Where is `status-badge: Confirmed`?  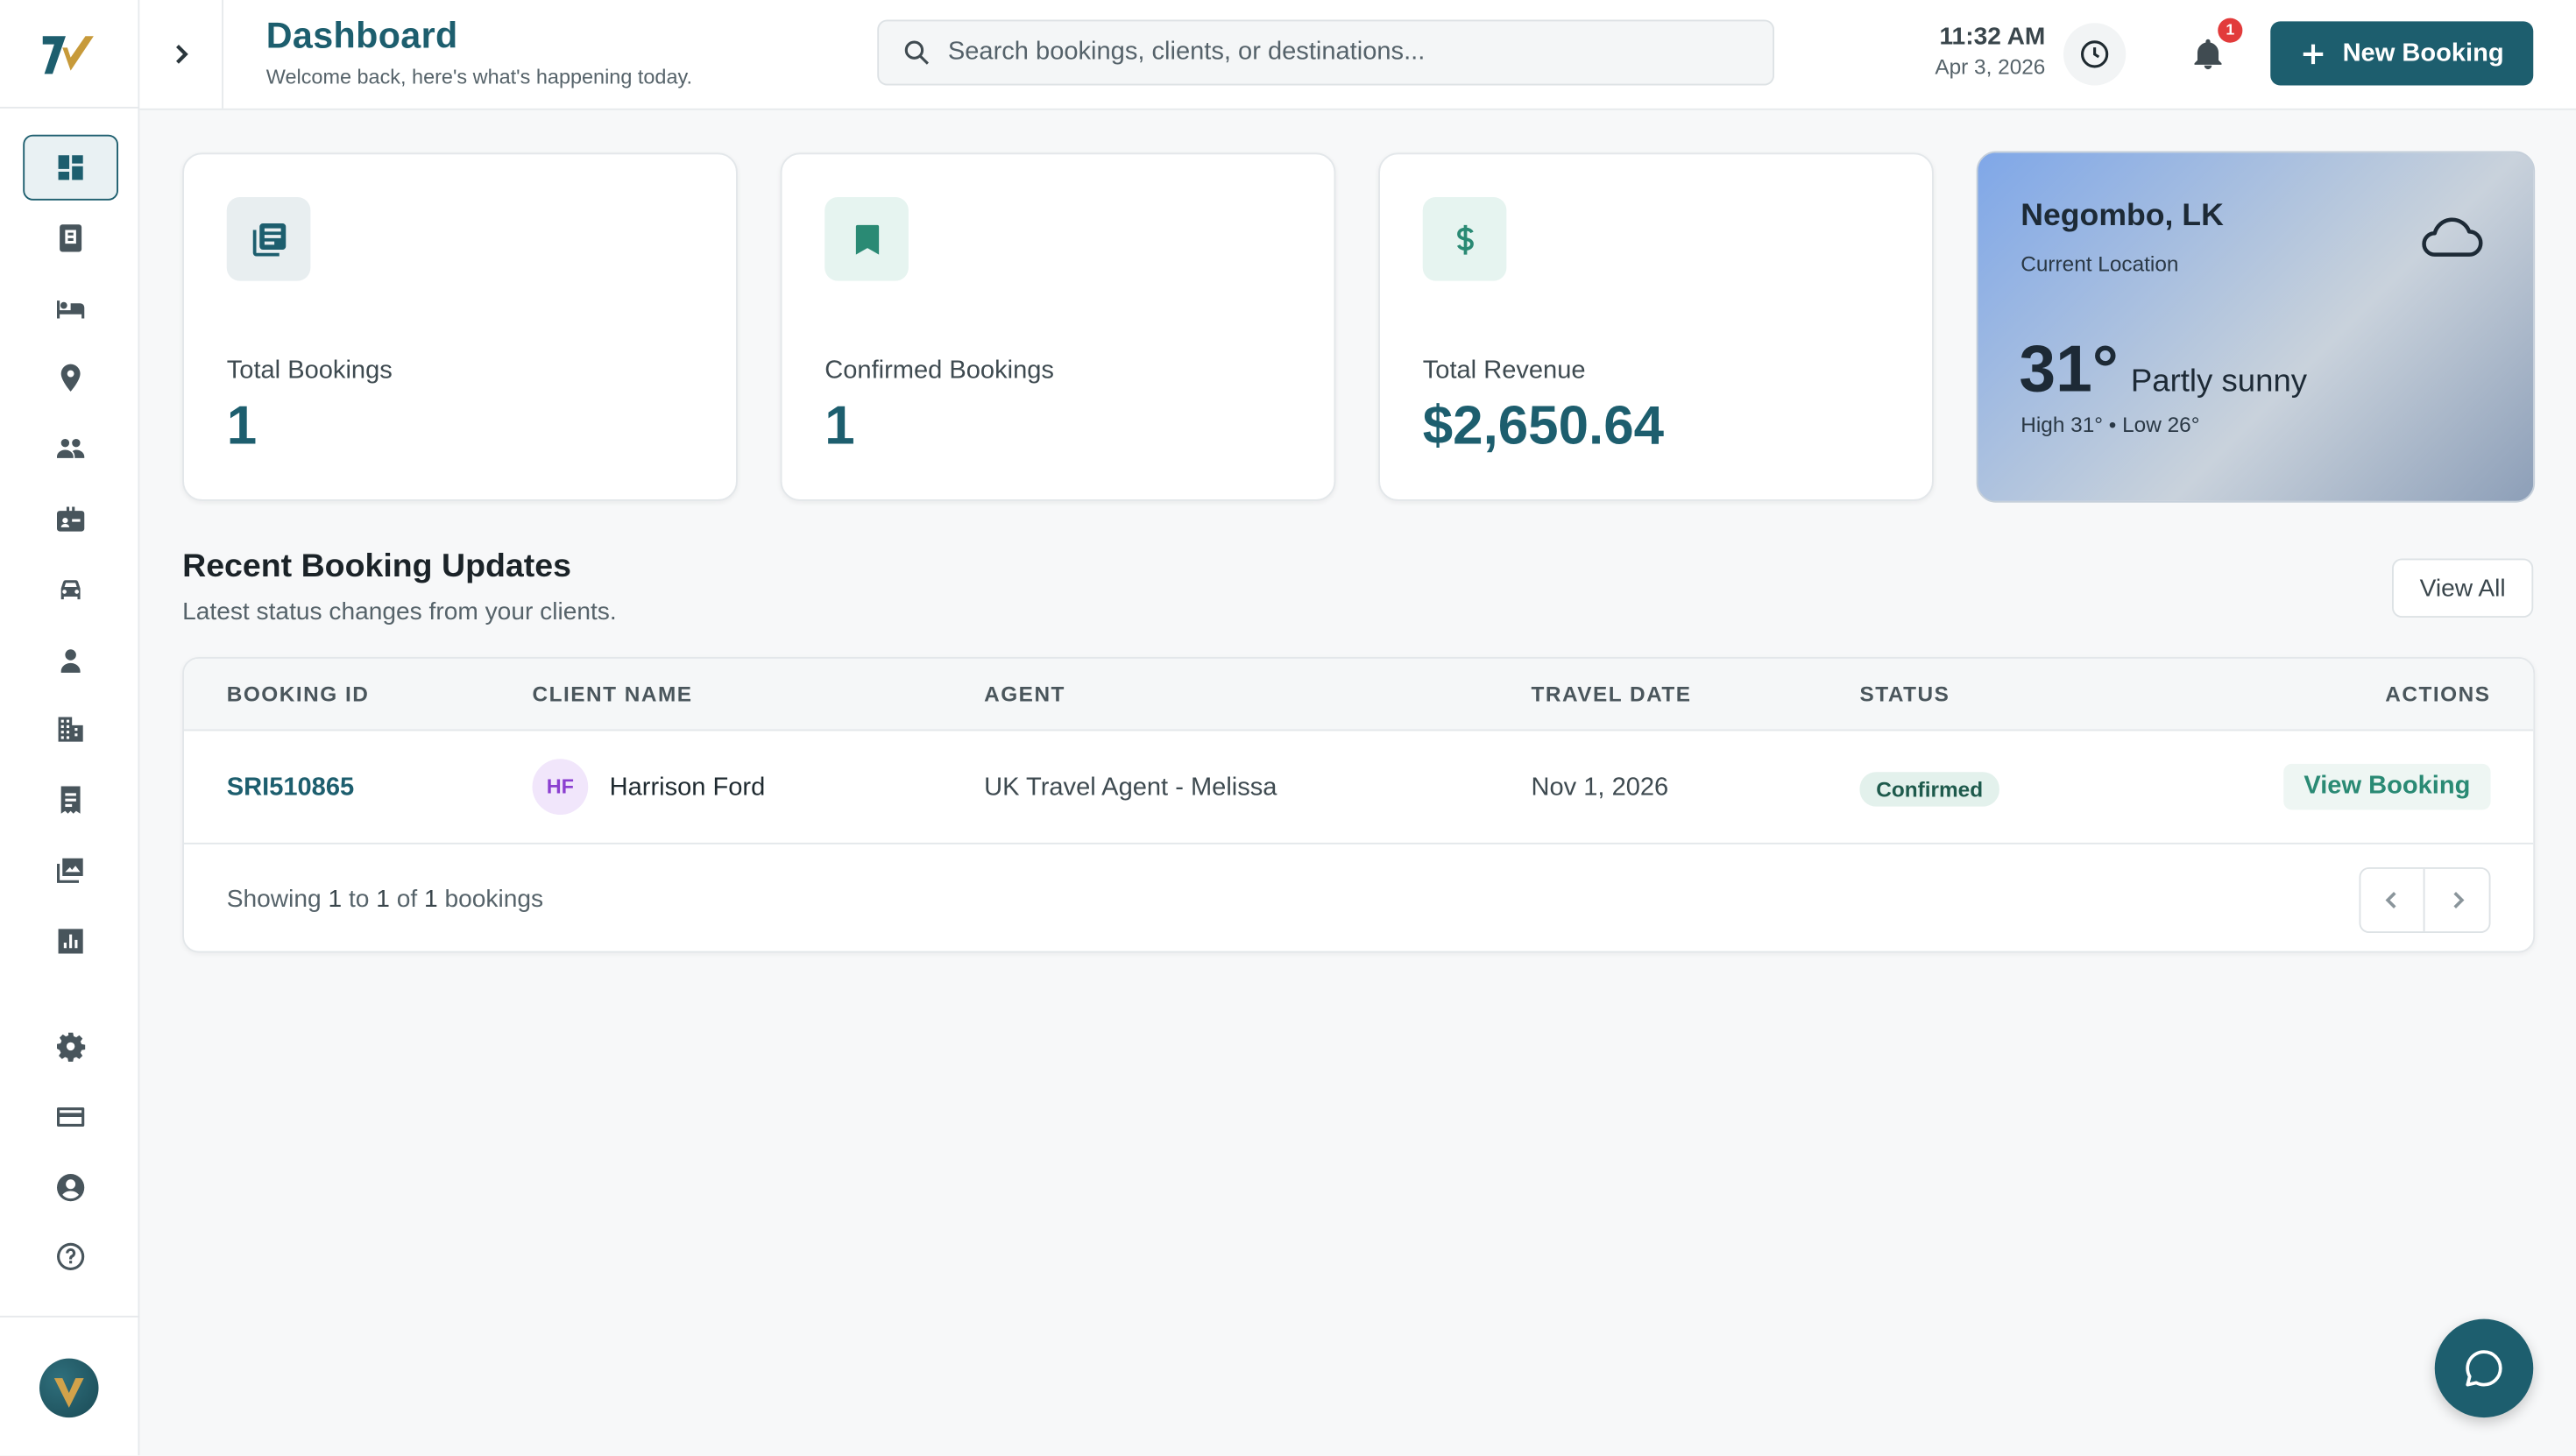 status-badge: Confirmed is located at coordinates (1929, 789).